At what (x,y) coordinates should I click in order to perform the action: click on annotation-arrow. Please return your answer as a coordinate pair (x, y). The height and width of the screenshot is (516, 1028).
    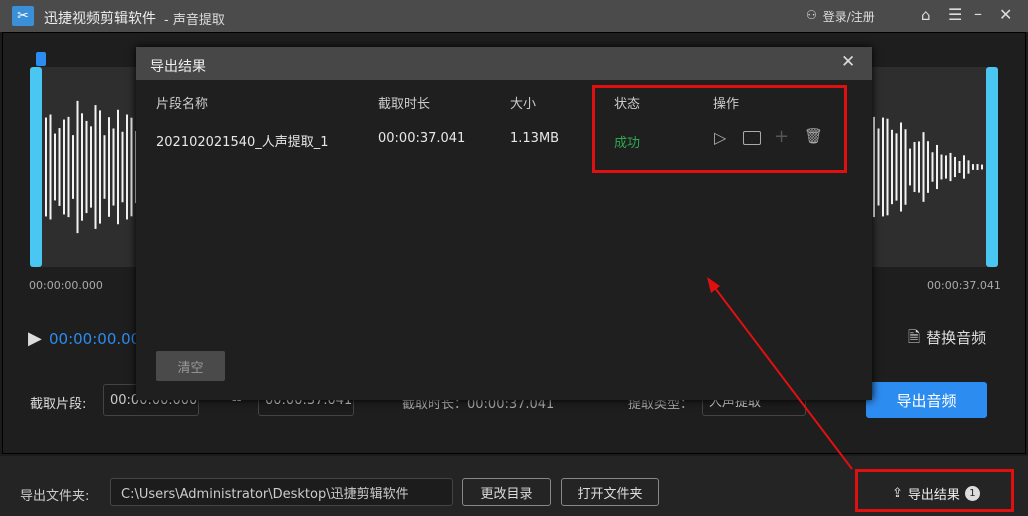
    Looking at the image, I should click on (780, 373).